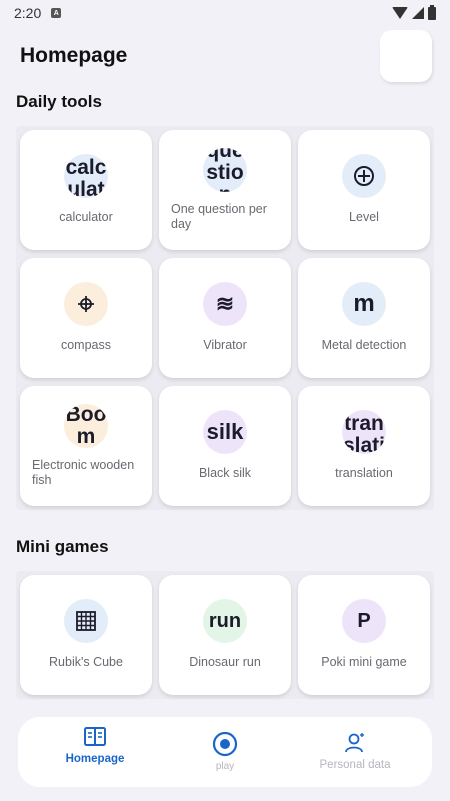 The width and height of the screenshot is (450, 801). What do you see at coordinates (364, 662) in the screenshot?
I see `game-label: Poki mini game` at bounding box center [364, 662].